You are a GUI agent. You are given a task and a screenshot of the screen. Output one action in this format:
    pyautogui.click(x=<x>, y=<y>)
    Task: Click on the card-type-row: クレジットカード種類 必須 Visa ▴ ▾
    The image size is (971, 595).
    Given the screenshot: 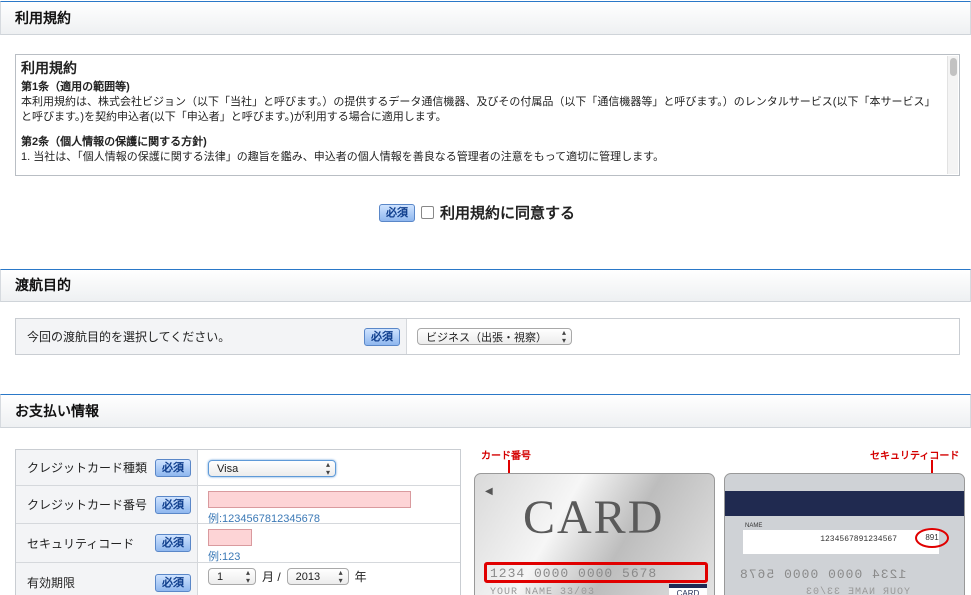 What is the action you would take?
    pyautogui.click(x=238, y=468)
    